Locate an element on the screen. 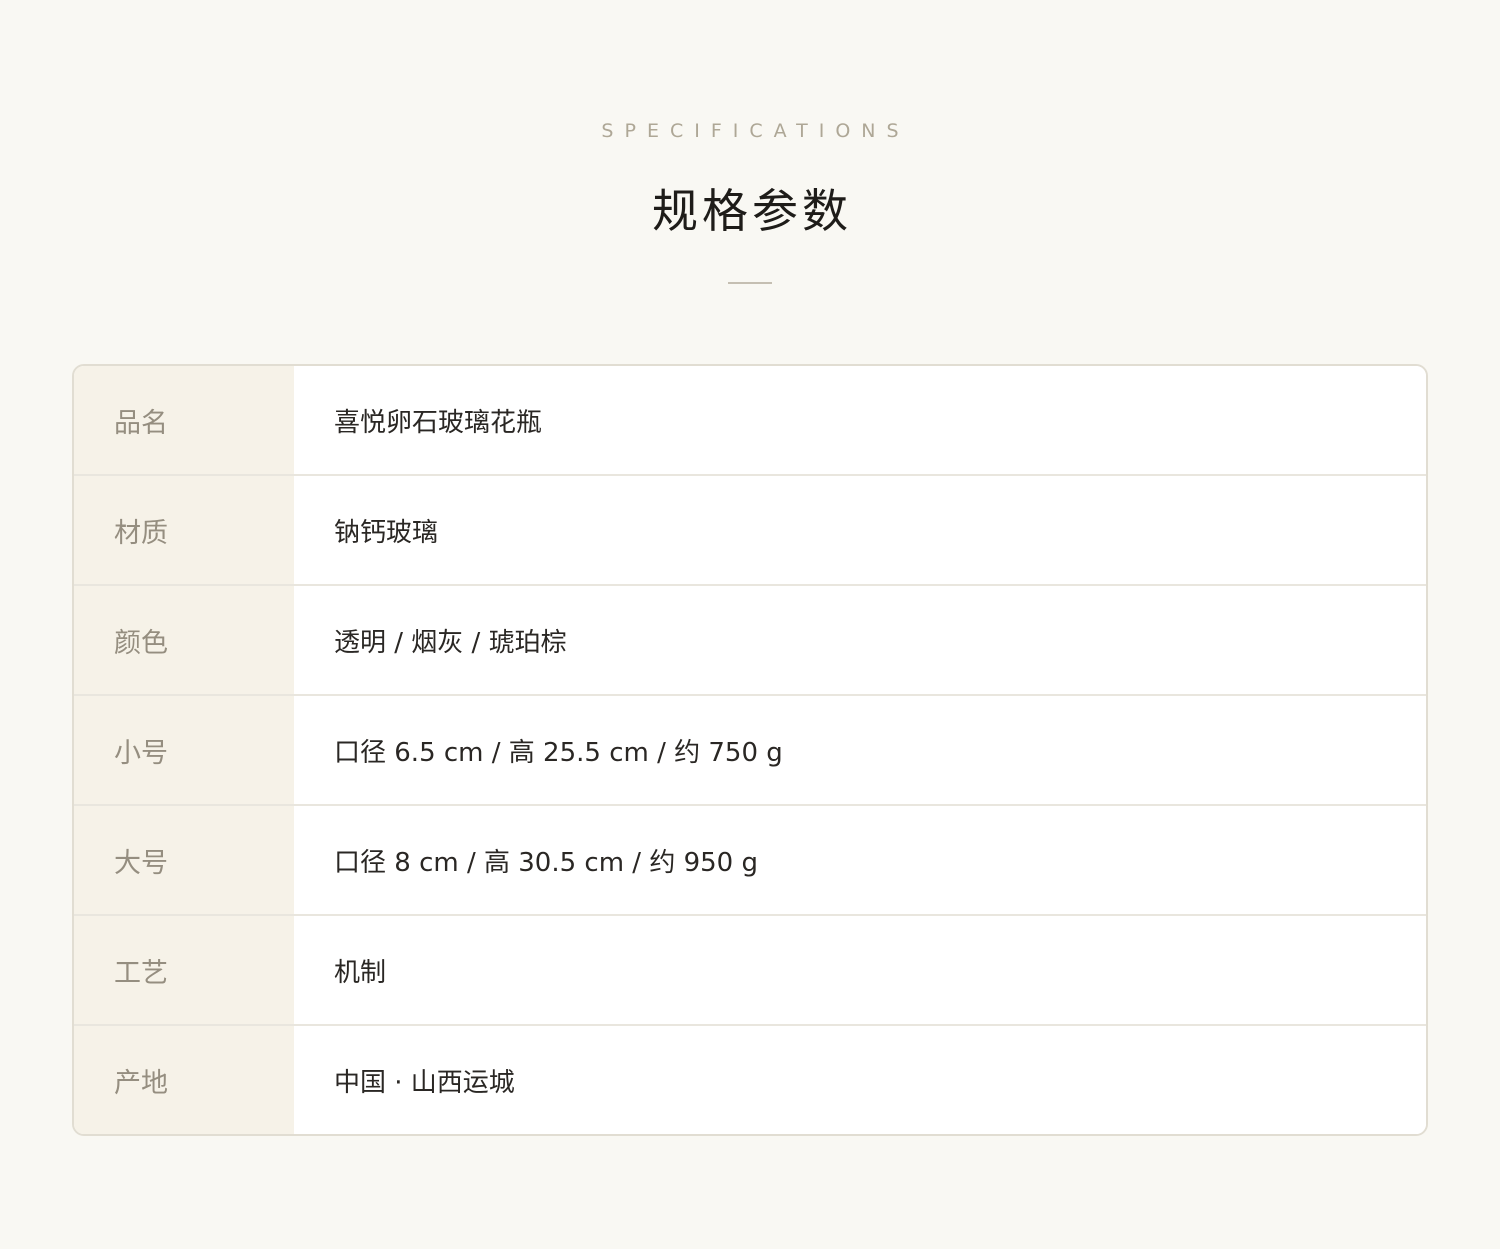 The image size is (1500, 1249). spec-value: 机制 is located at coordinates (860, 970).